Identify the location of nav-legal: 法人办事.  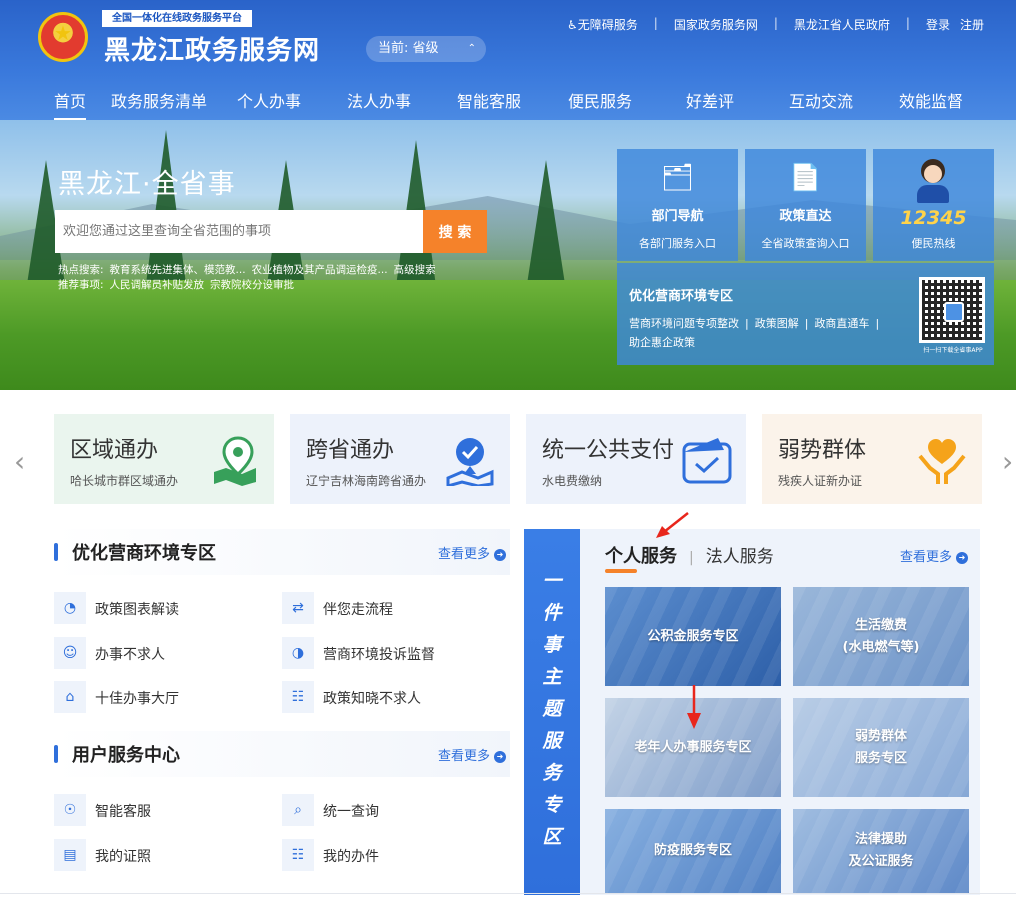
(379, 100).